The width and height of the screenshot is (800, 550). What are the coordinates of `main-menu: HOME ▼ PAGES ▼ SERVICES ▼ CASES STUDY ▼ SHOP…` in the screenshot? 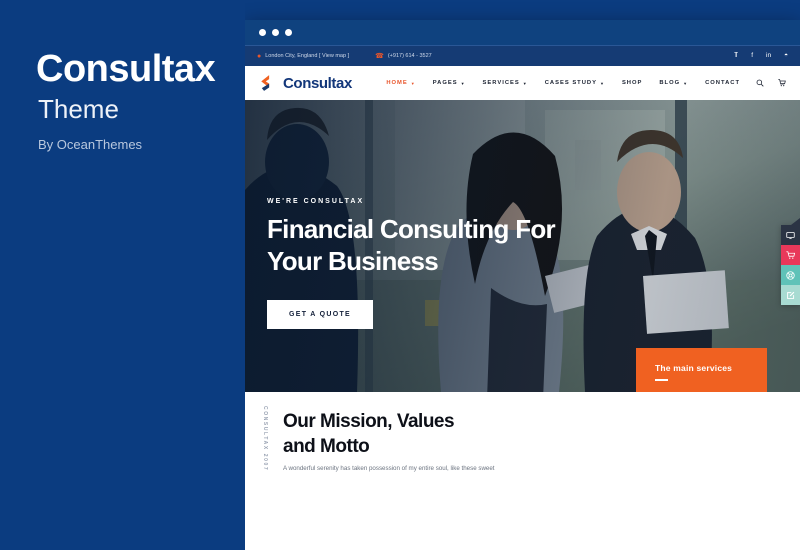 It's located at (563, 83).